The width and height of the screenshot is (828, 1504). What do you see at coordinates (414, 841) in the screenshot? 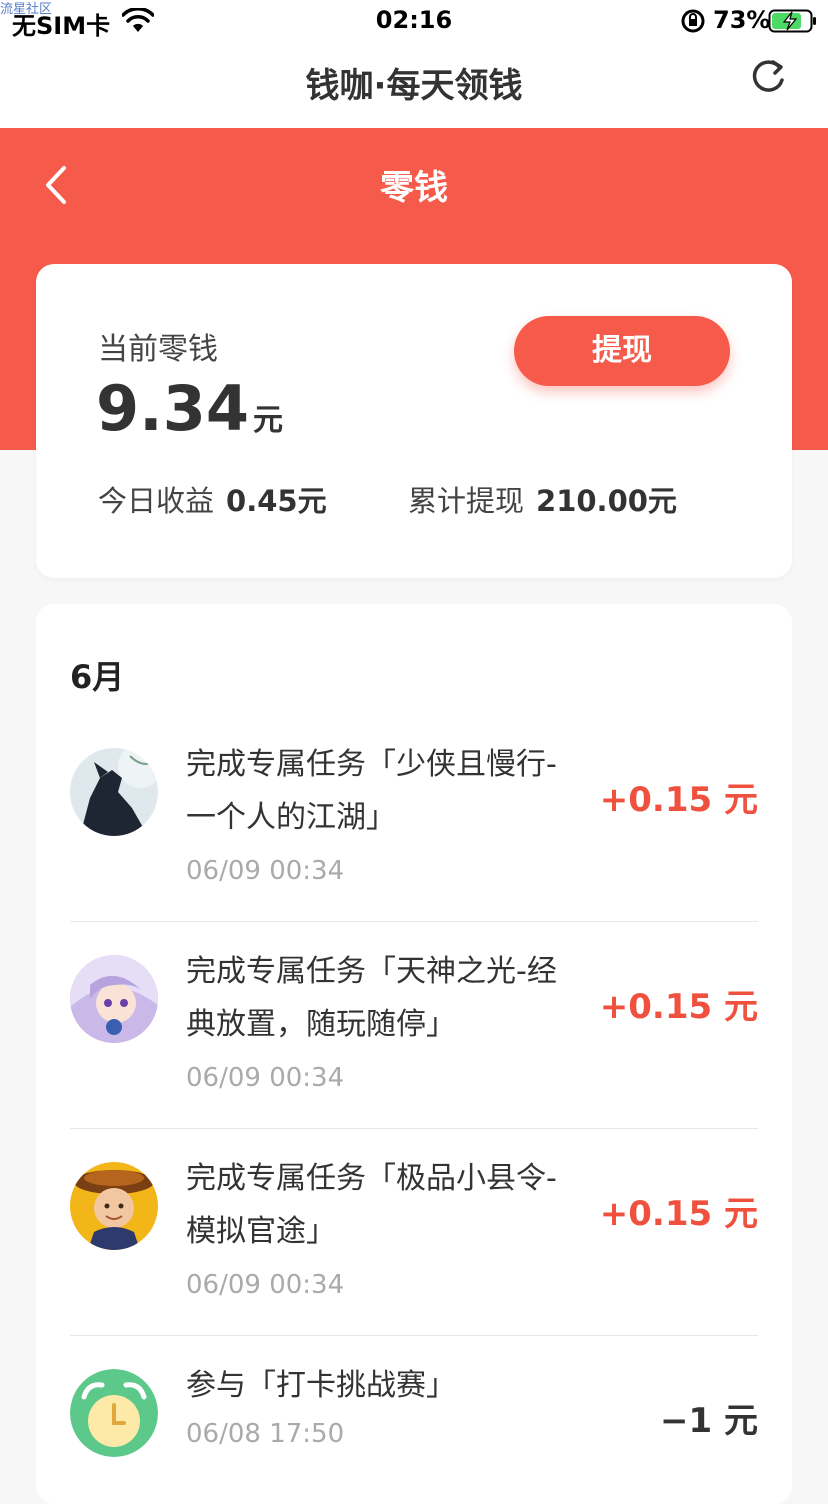
I see `list-item: 完成专属任务「少侠且慢行-一个人的江湖」 06/09 00:34 +0.15 元` at bounding box center [414, 841].